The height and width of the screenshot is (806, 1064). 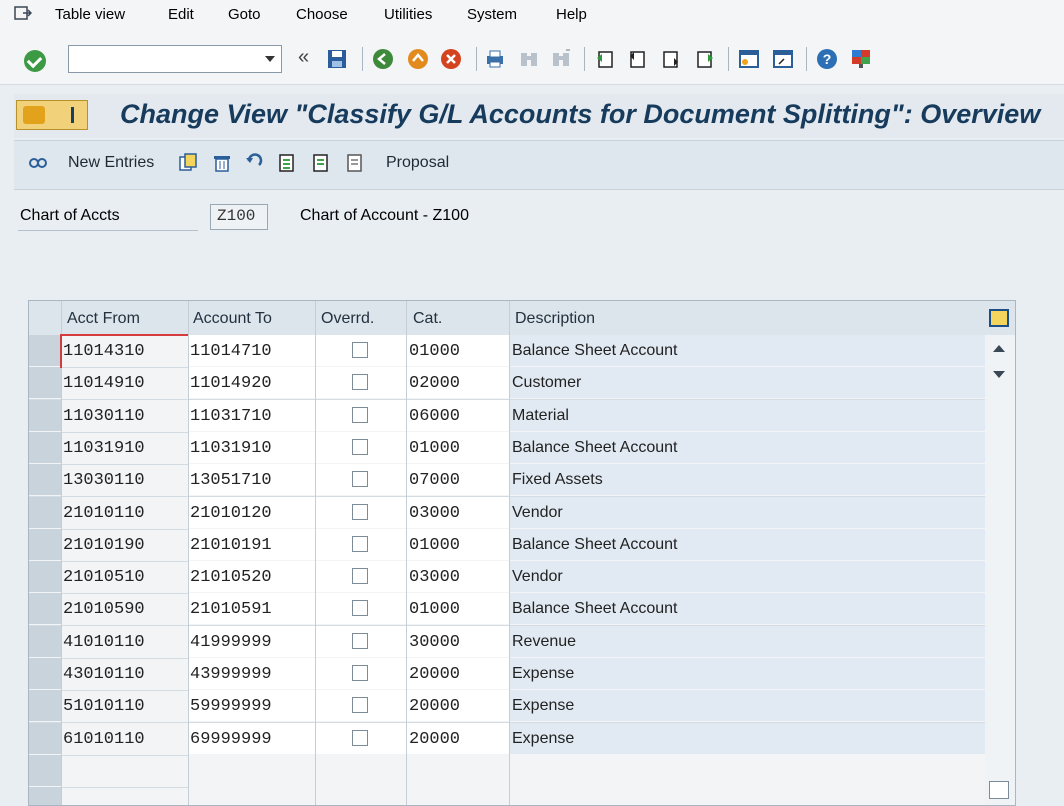 I want to click on proposal-button: Proposal, so click(x=417, y=163).